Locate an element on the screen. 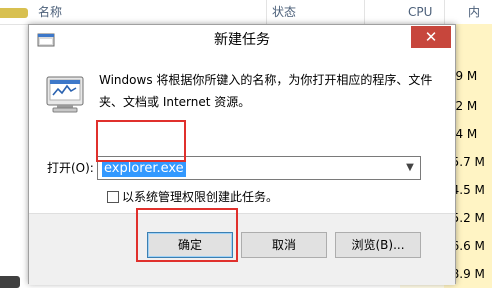 The width and height of the screenshot is (492, 288). column-status: 状态 is located at coordinates (284, 12).